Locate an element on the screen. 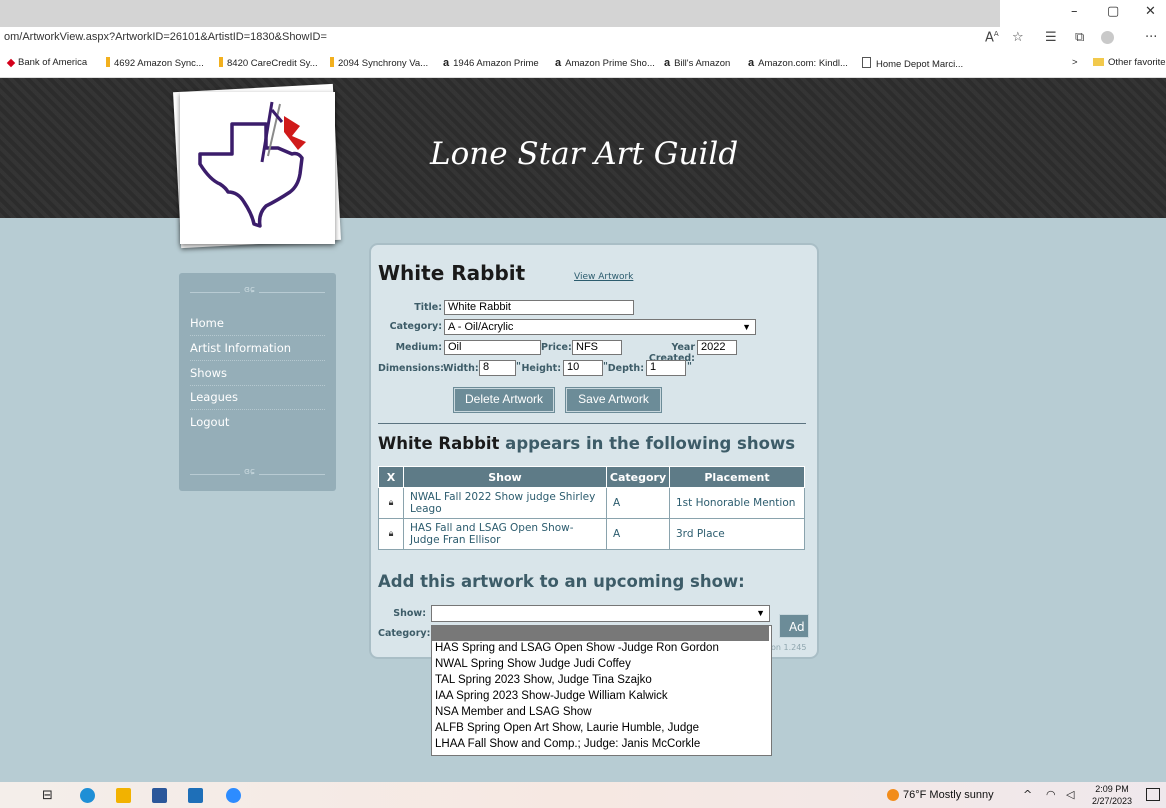  restore-button: ▢ is located at coordinates (1113, 11).